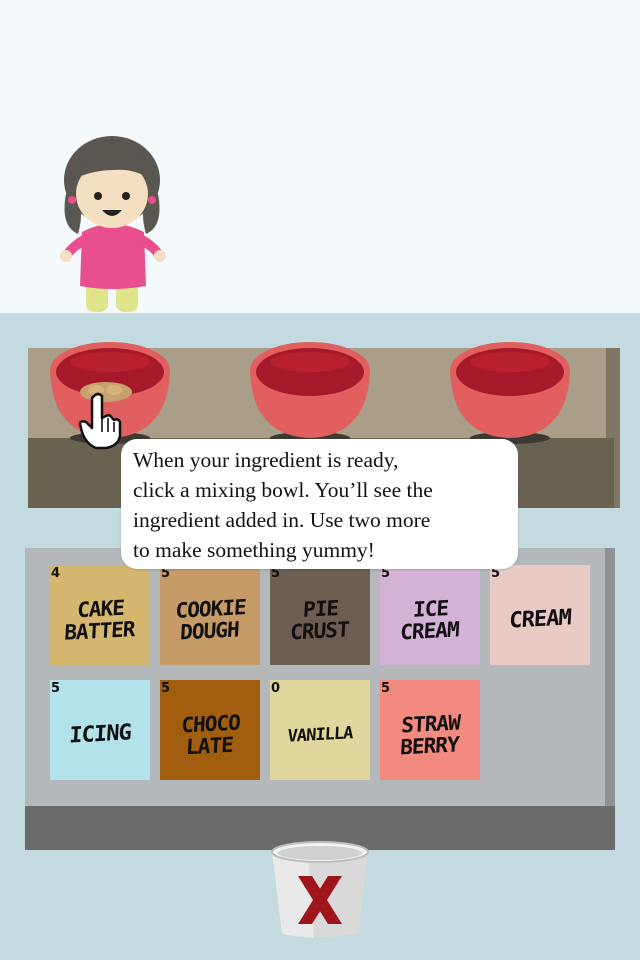  Describe the element at coordinates (254, 550) in the screenshot. I see `tooltip-line: to make something yummy!` at that location.